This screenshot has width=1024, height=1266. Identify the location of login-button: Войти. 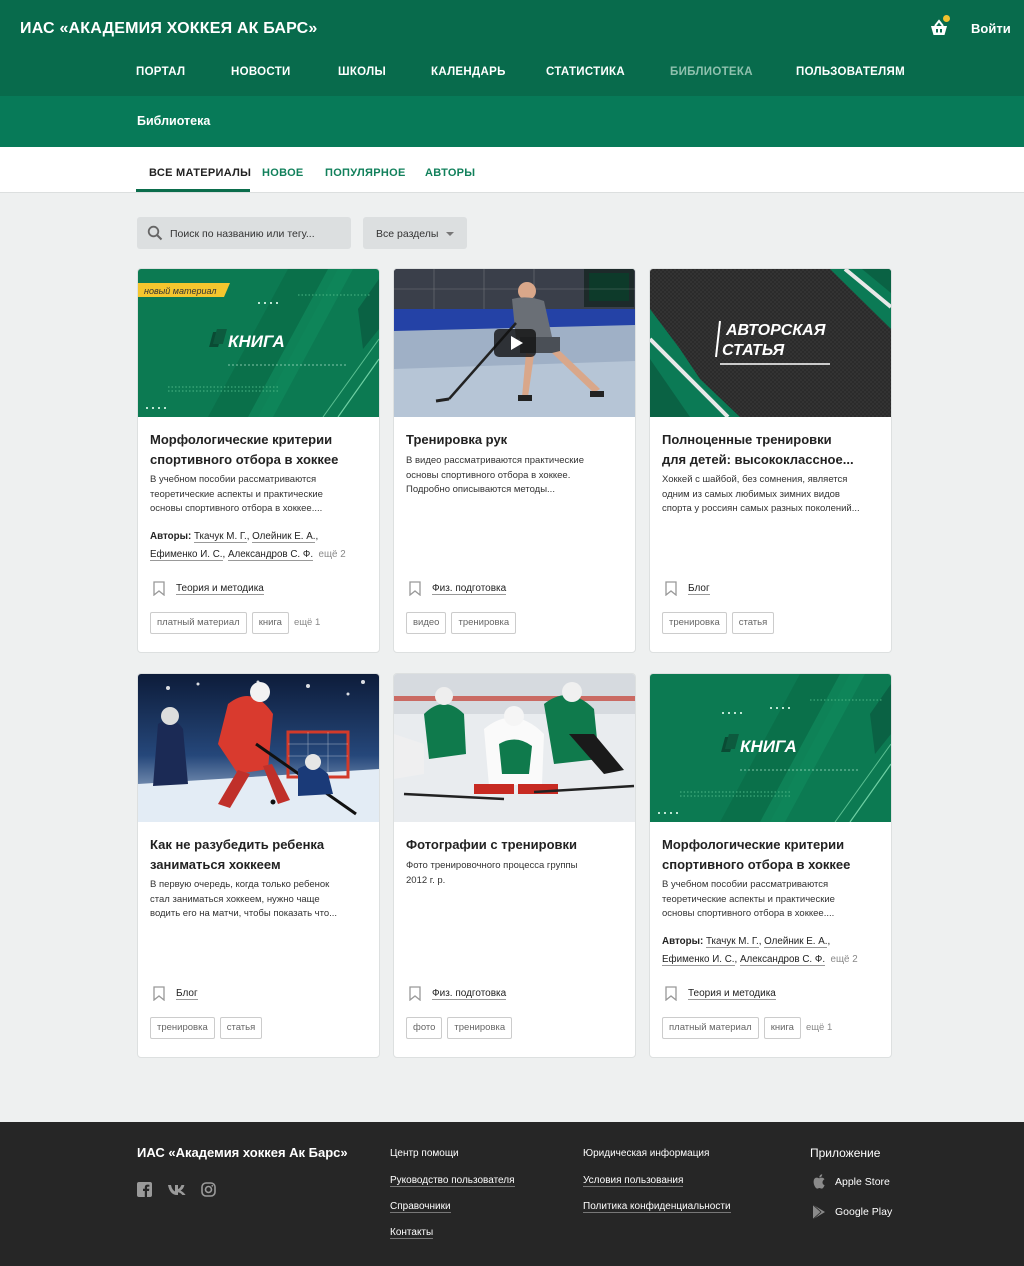
(991, 28).